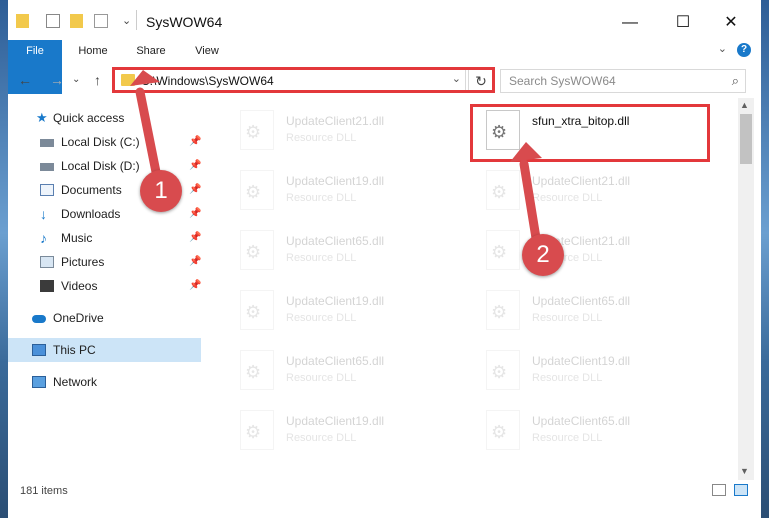  I want to click on download-icon: ↓, so click(43, 214).